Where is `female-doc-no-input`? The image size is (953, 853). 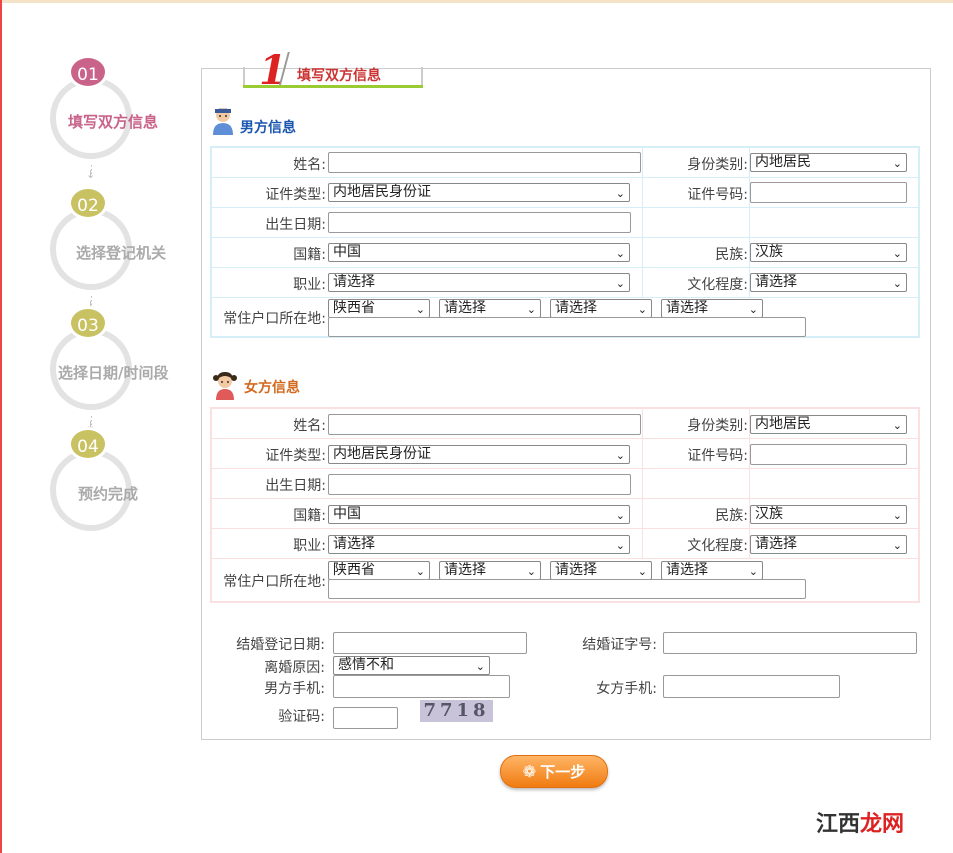
female-doc-no-input is located at coordinates (828, 454).